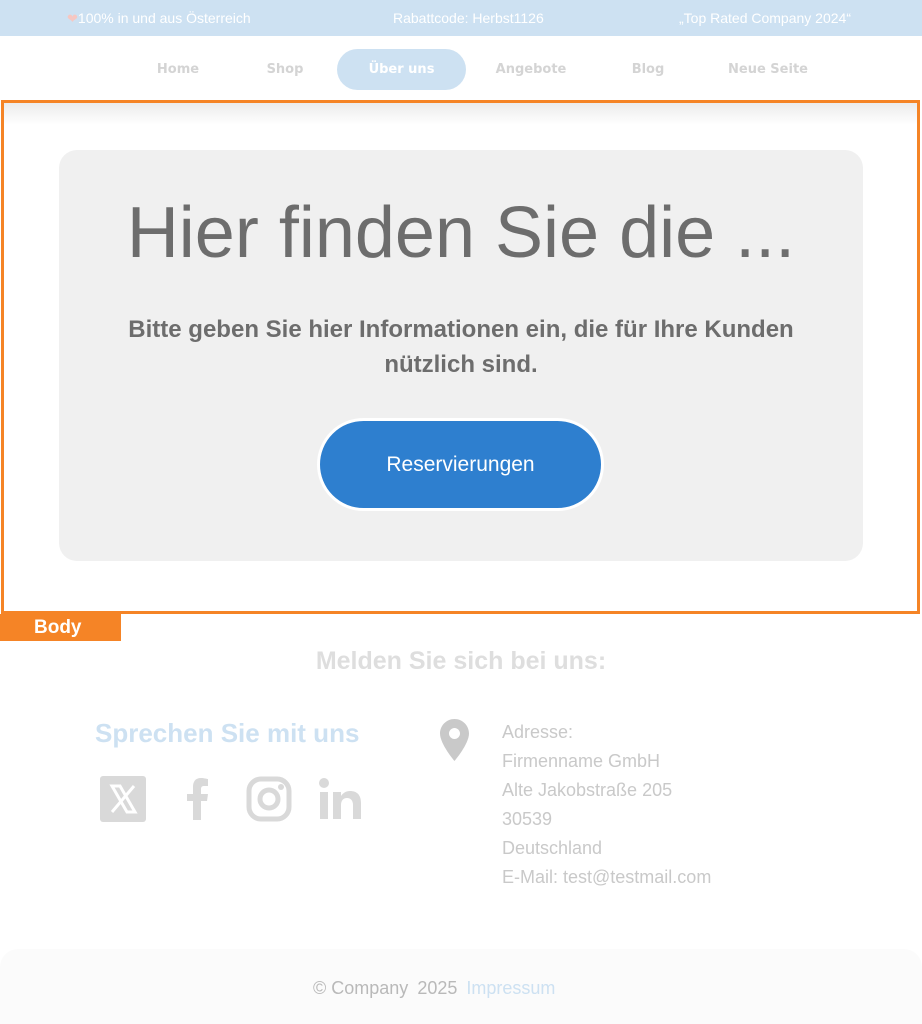  What do you see at coordinates (341, 799) in the screenshot?
I see `linkedin-icon` at bounding box center [341, 799].